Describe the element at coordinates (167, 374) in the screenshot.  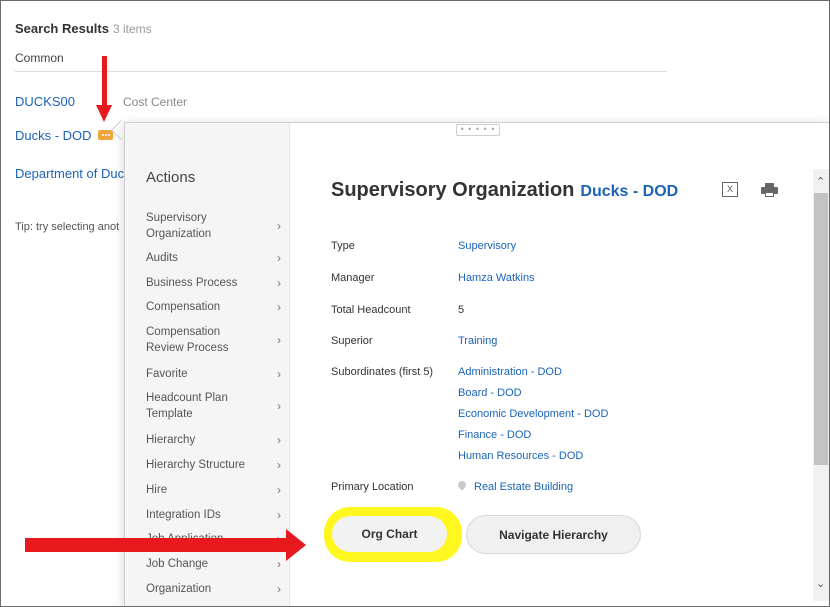
I see `action-label: Favorite` at that location.